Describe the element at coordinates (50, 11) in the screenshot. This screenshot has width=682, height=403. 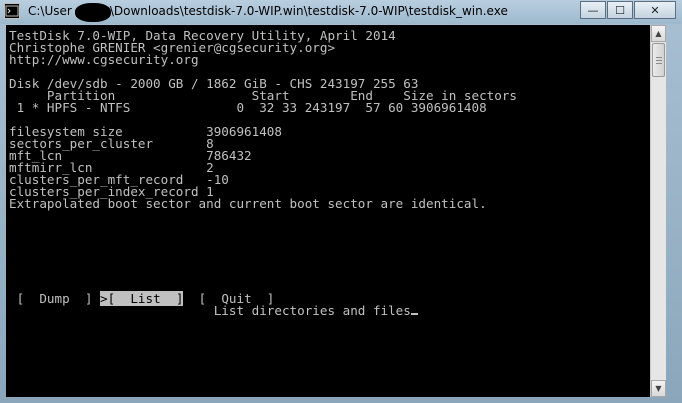
I see `window-title-prefix: C:\User` at that location.